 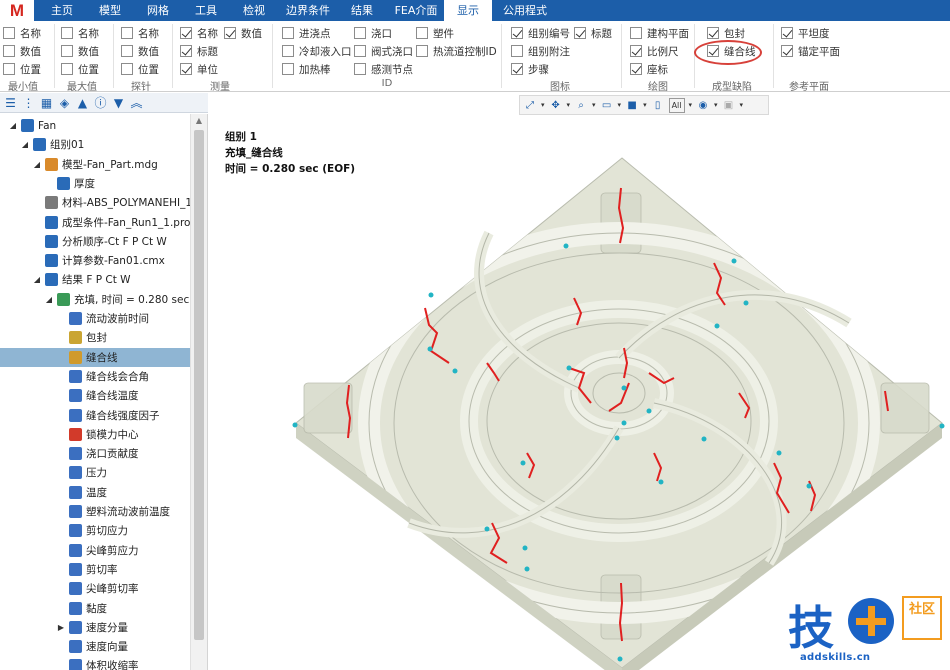 I want to click on legend-step-checkbox: 步骤, so click(x=530, y=69).